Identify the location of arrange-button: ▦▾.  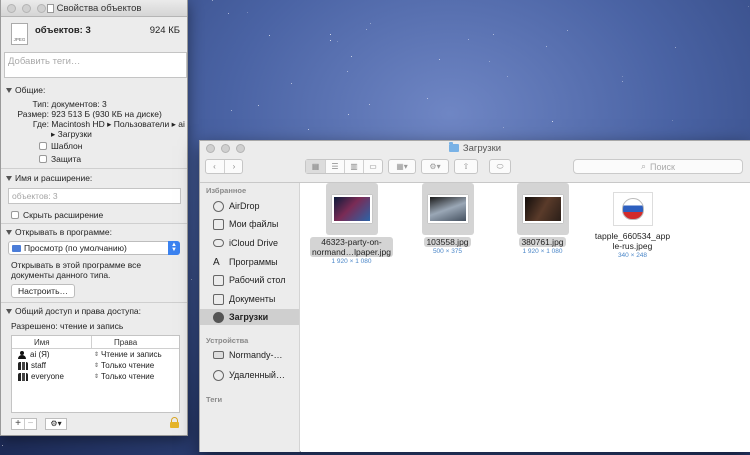
(402, 166).